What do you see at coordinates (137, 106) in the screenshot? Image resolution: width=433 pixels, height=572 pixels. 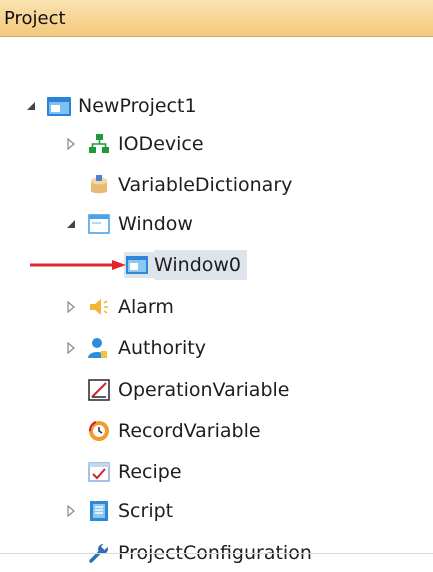 I see `tree-node-label: NewProject1` at bounding box center [137, 106].